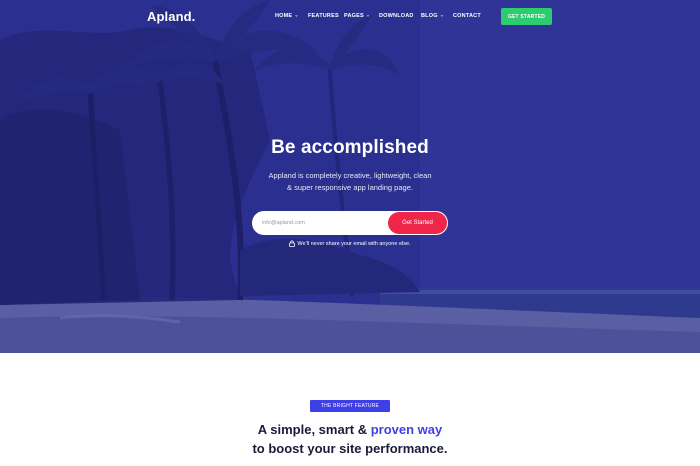  What do you see at coordinates (292, 243) in the screenshot?
I see `lock-icon` at bounding box center [292, 243].